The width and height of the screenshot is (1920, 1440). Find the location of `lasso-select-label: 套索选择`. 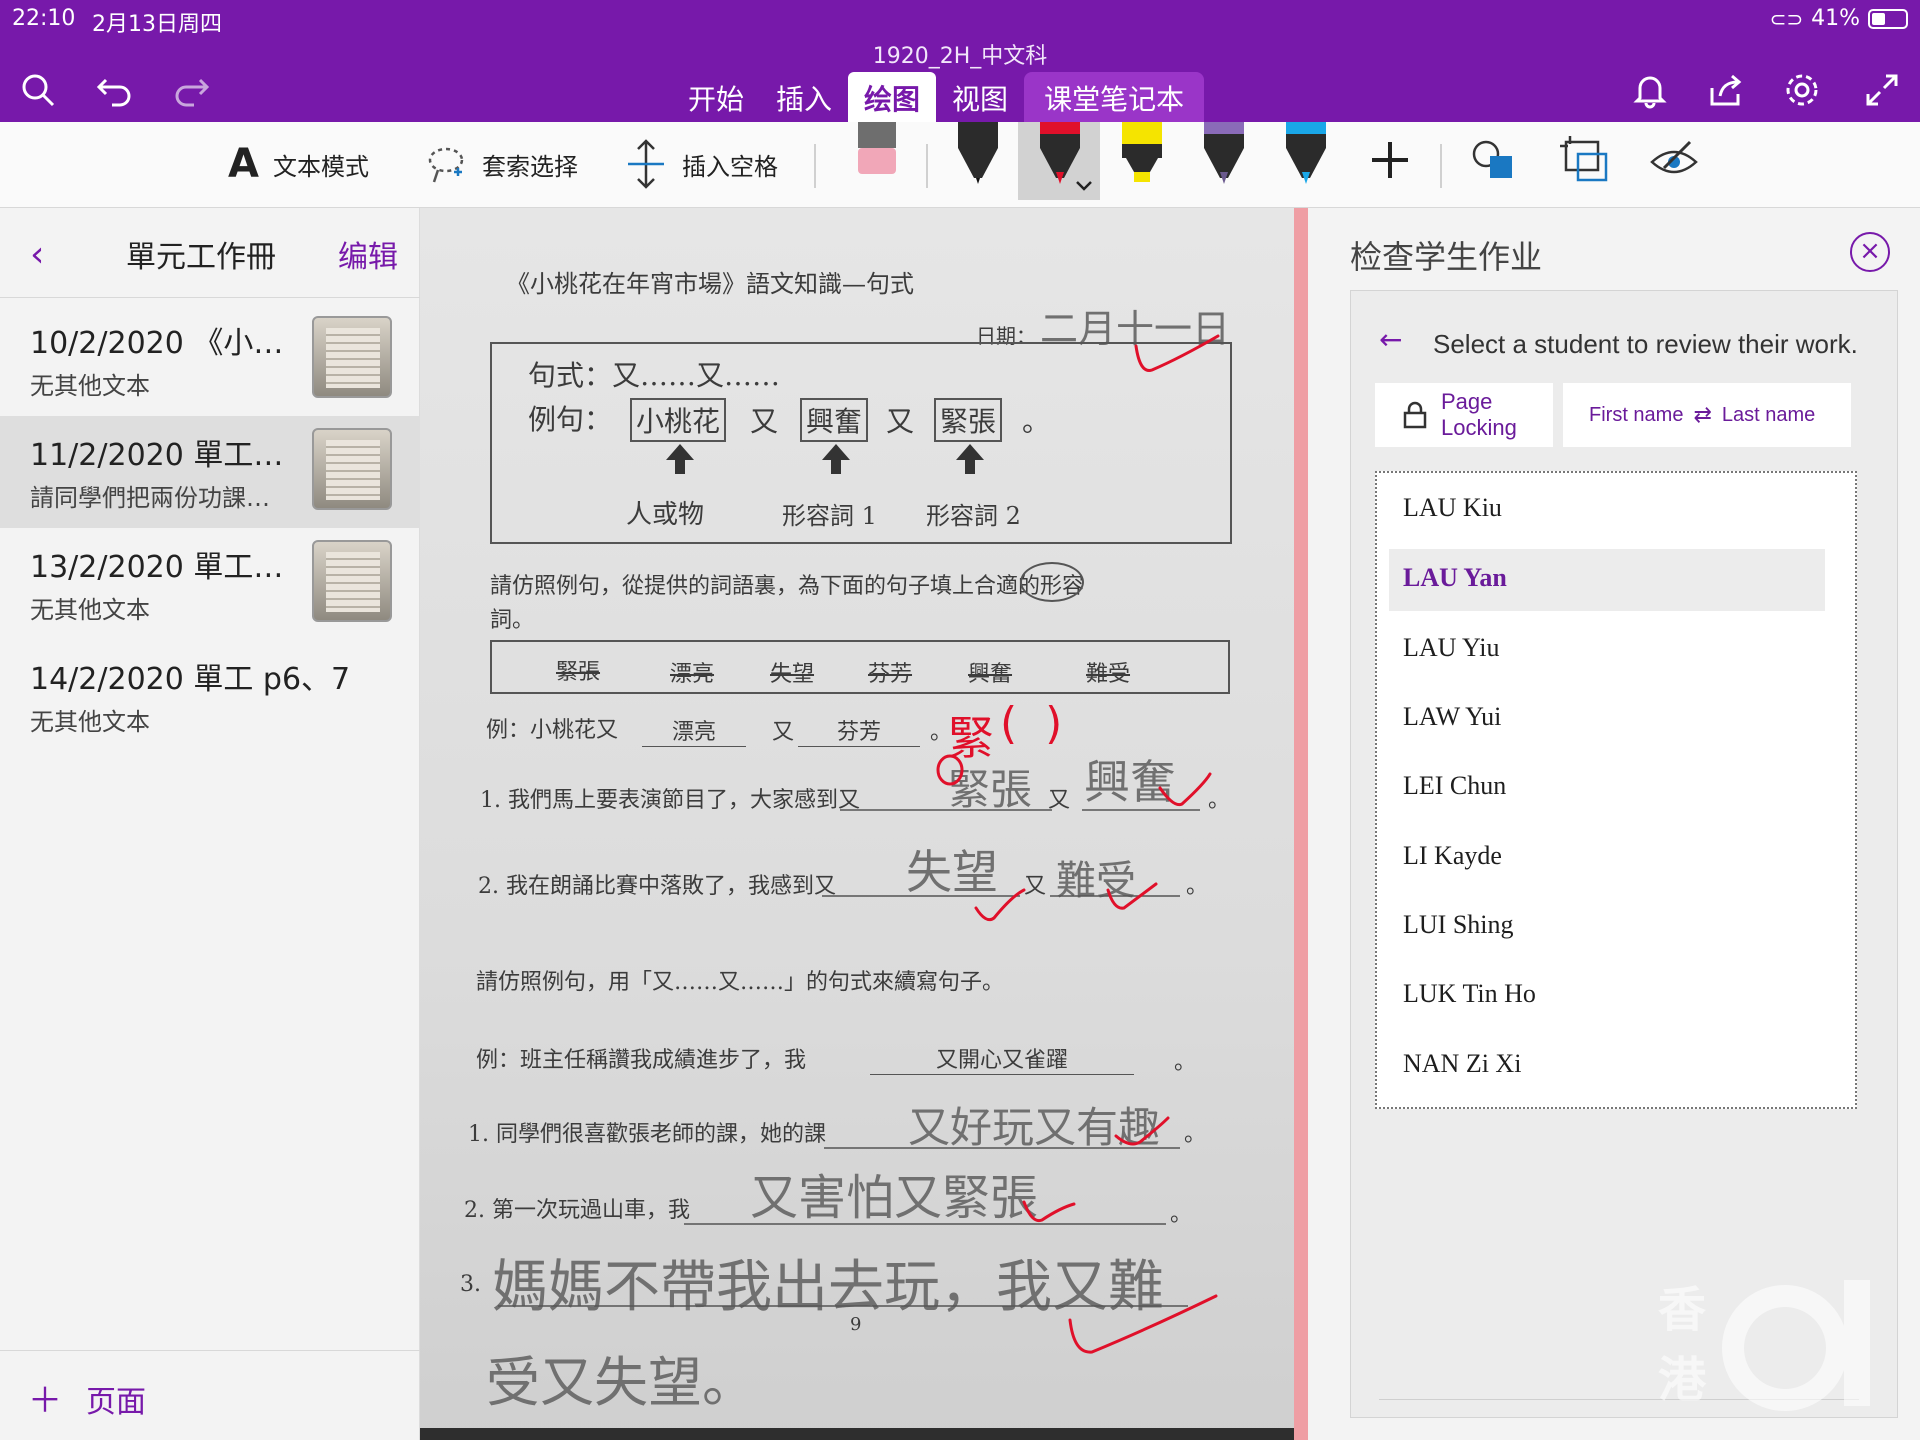

lasso-select-label: 套索选择 is located at coordinates (530, 166).